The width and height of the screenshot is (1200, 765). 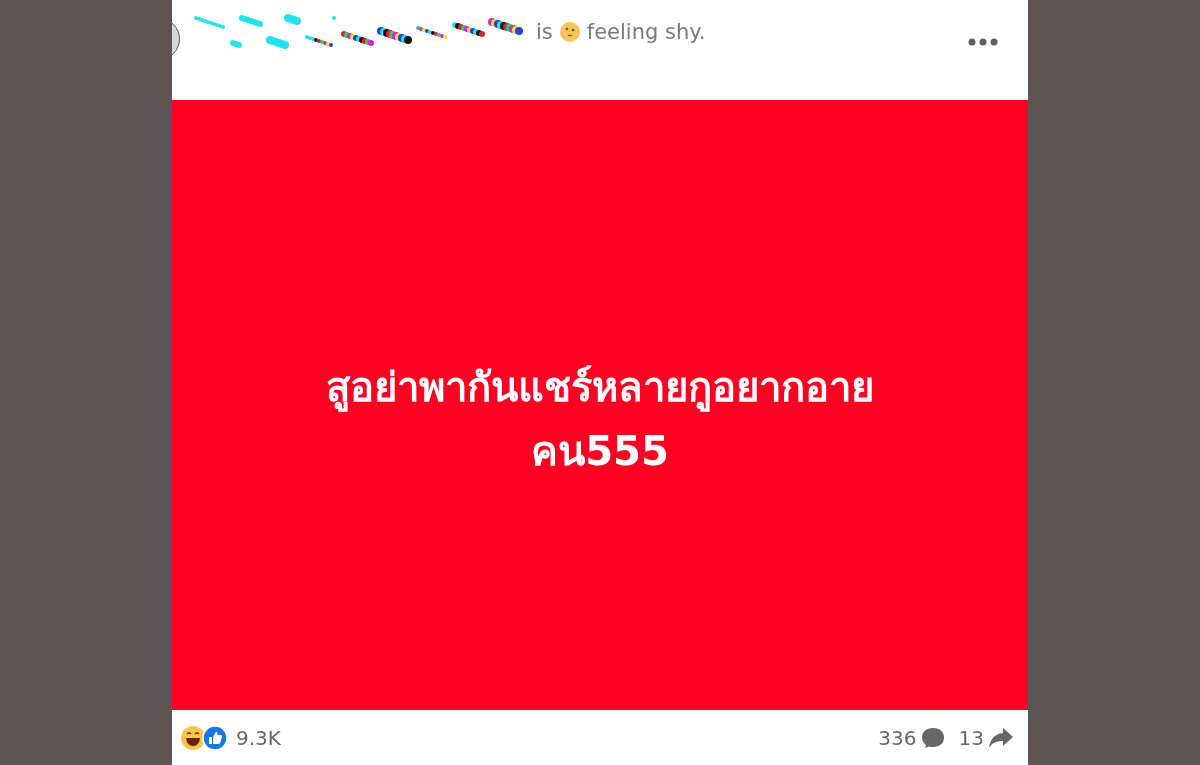 What do you see at coordinates (215, 737) in the screenshot?
I see `thumbs-up-icon` at bounding box center [215, 737].